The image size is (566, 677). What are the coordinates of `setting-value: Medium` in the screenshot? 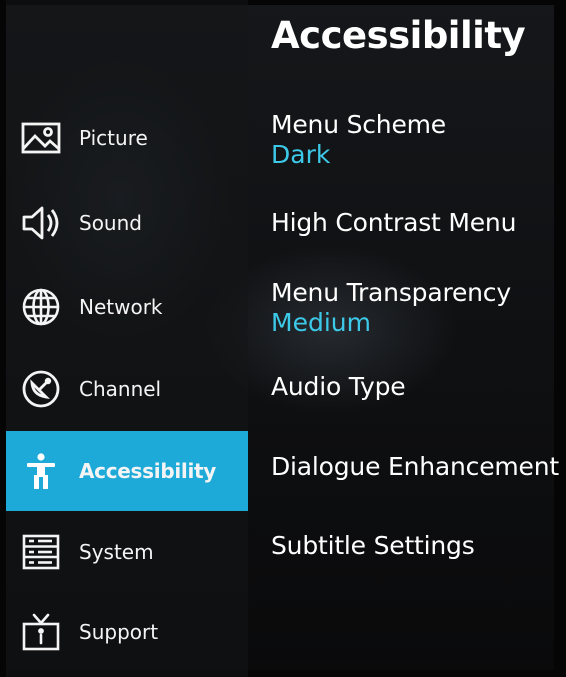 It's located at (321, 322).